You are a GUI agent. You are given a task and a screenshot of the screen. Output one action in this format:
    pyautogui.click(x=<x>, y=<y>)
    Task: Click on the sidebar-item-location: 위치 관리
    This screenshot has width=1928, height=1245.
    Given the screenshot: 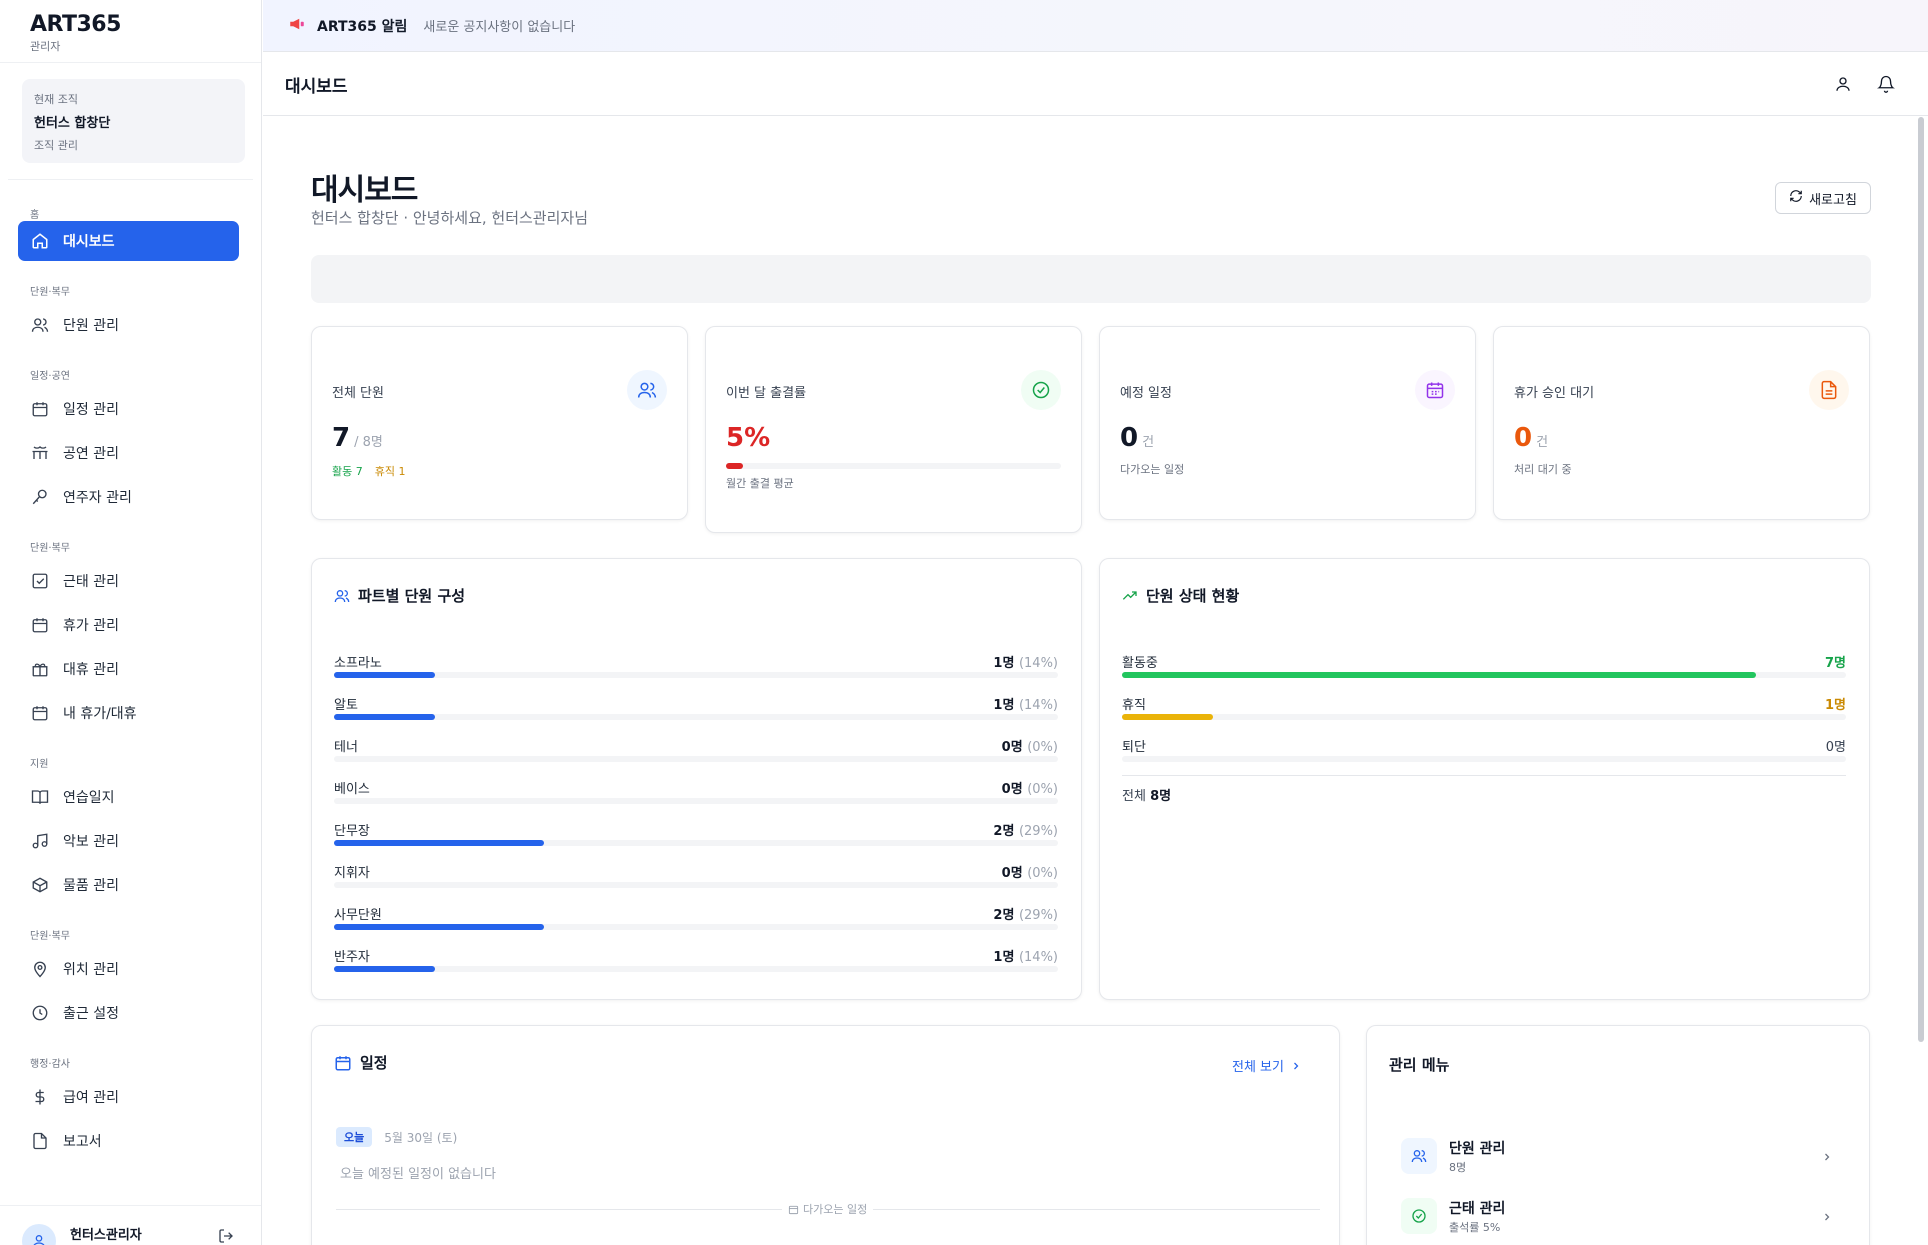 What is the action you would take?
    pyautogui.click(x=128, y=969)
    